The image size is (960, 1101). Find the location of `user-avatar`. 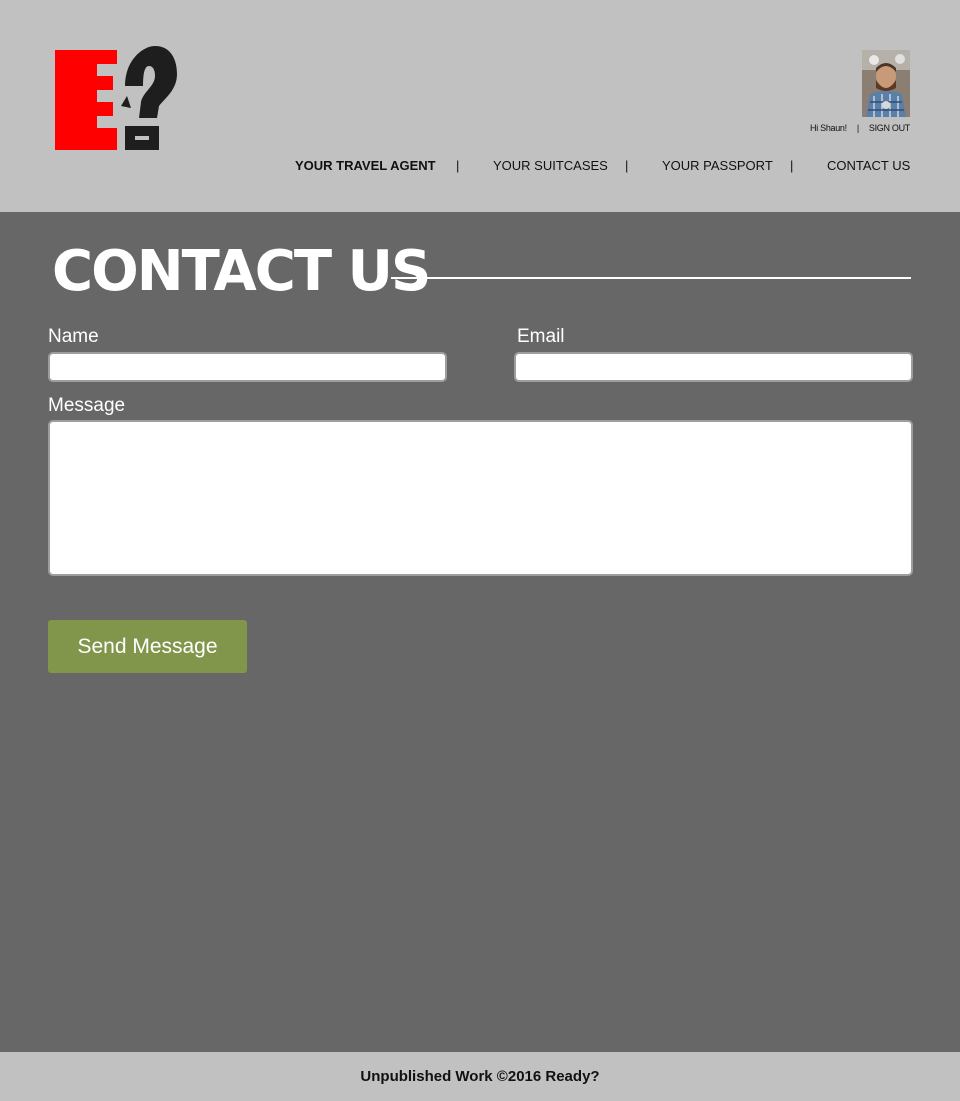

user-avatar is located at coordinates (886, 83).